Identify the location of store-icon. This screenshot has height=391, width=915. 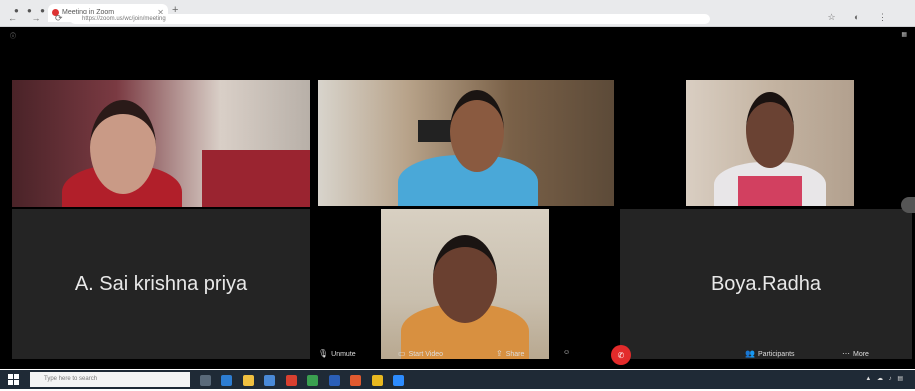
(270, 380).